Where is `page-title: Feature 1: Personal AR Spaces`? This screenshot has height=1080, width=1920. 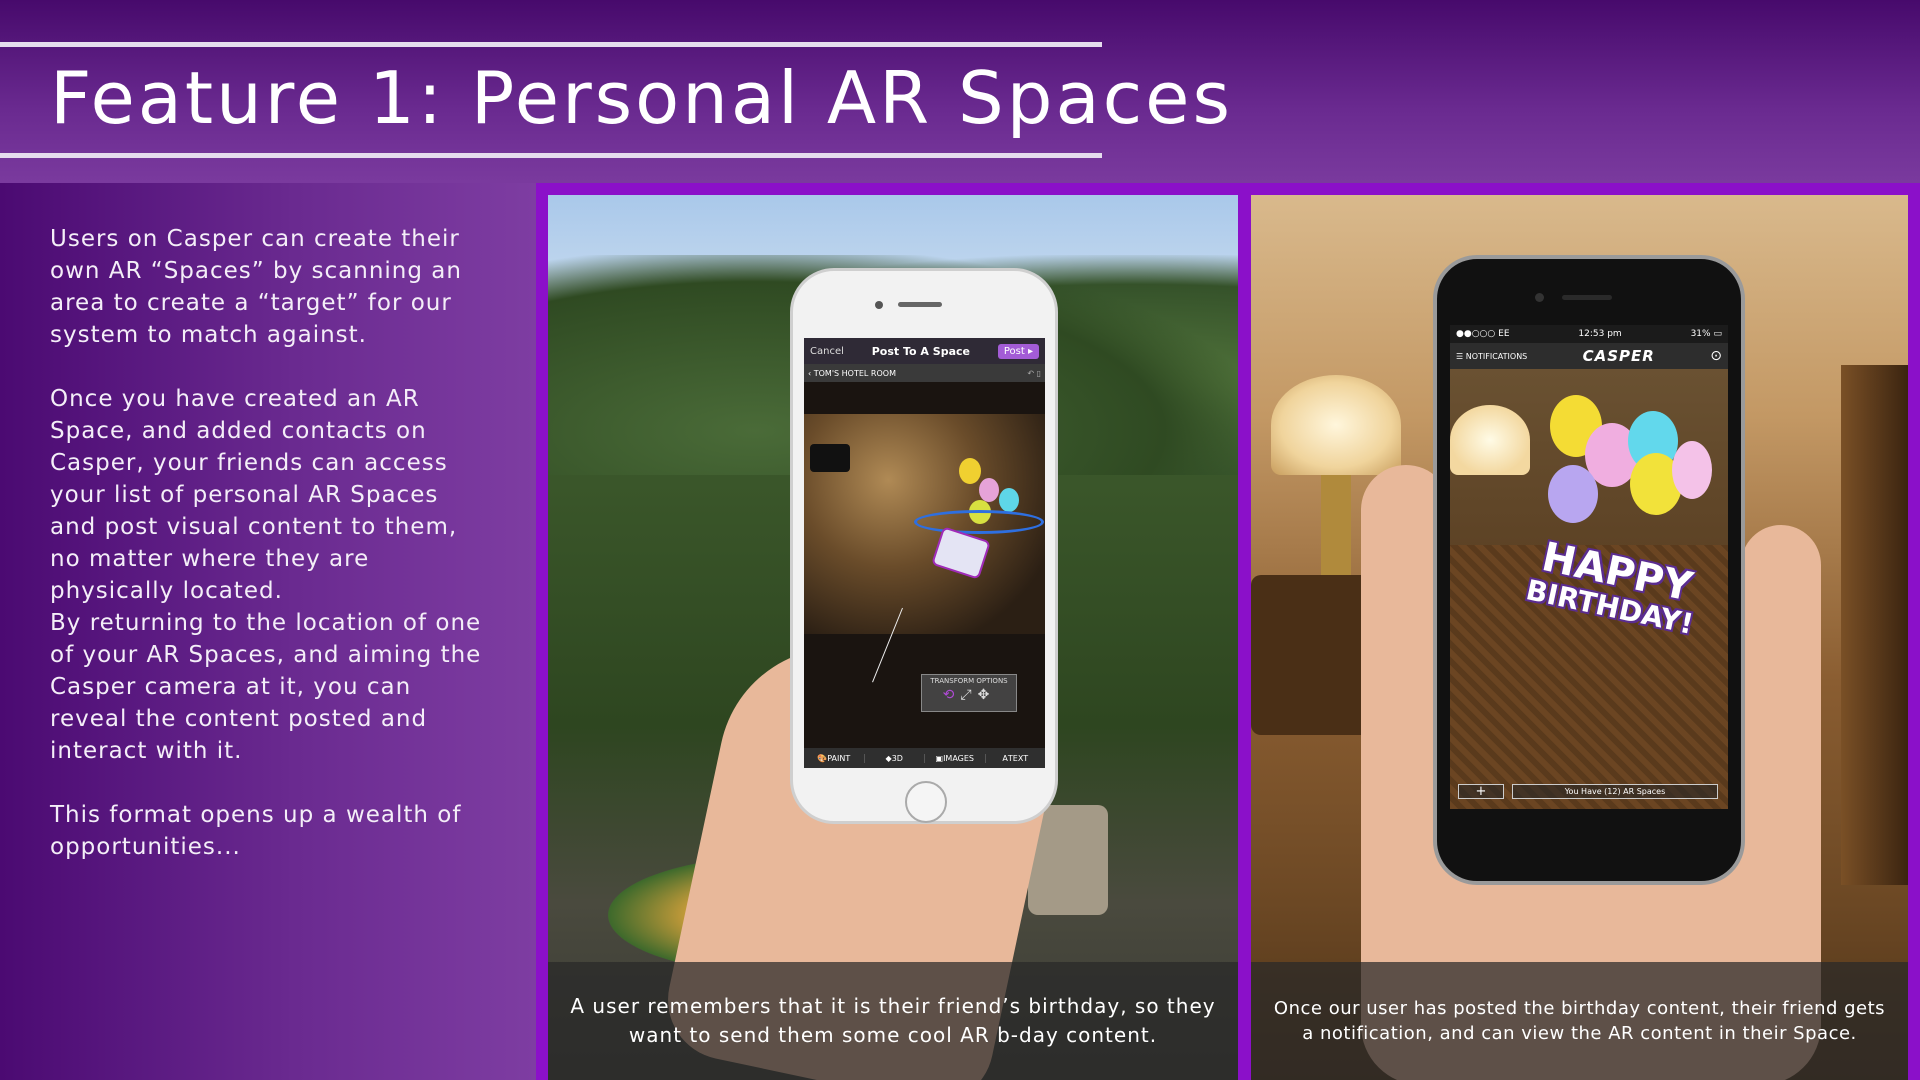
page-title: Feature 1: Personal AR Spaces is located at coordinates (641, 98).